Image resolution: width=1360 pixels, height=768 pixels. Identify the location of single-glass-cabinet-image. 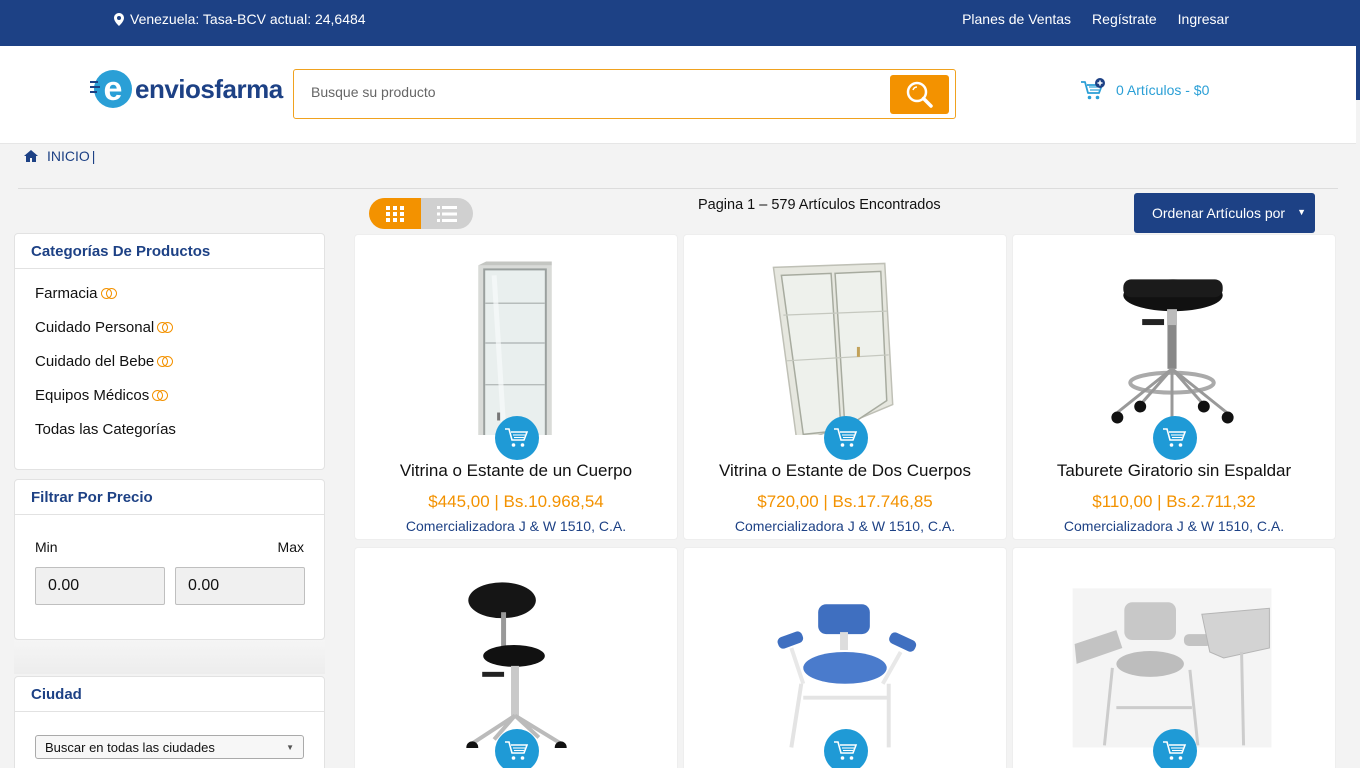
(515, 348).